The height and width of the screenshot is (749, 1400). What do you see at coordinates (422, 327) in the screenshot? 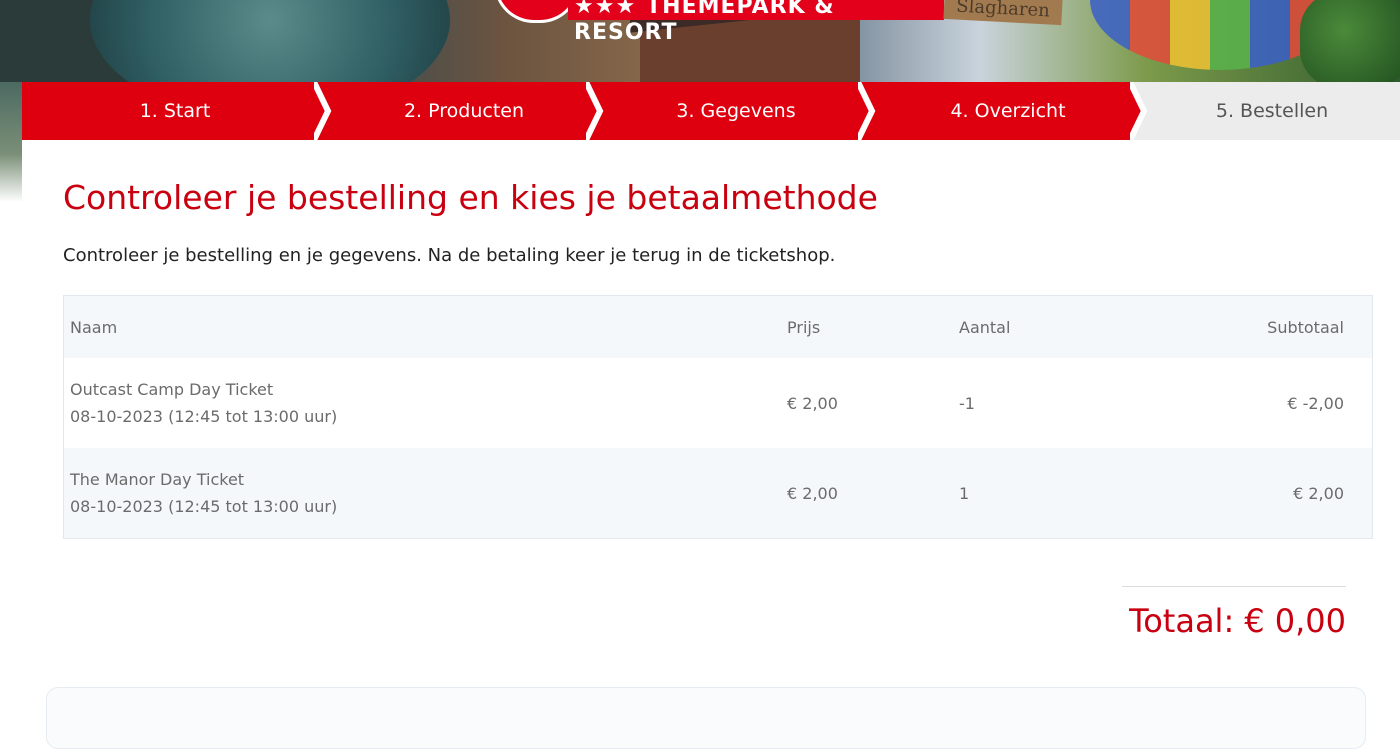
I see `column-header-name: Naam` at bounding box center [422, 327].